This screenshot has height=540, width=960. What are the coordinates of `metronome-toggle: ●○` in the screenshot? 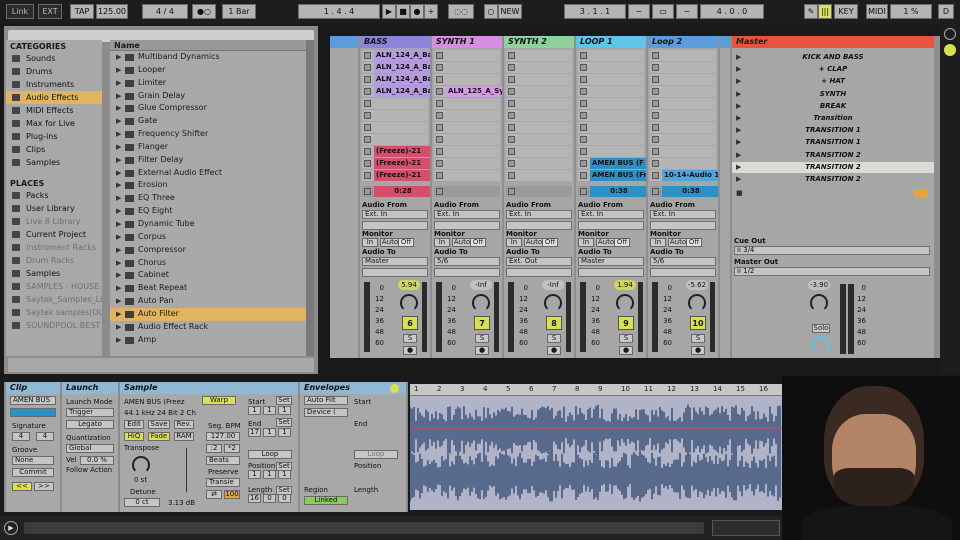 It's located at (204, 11).